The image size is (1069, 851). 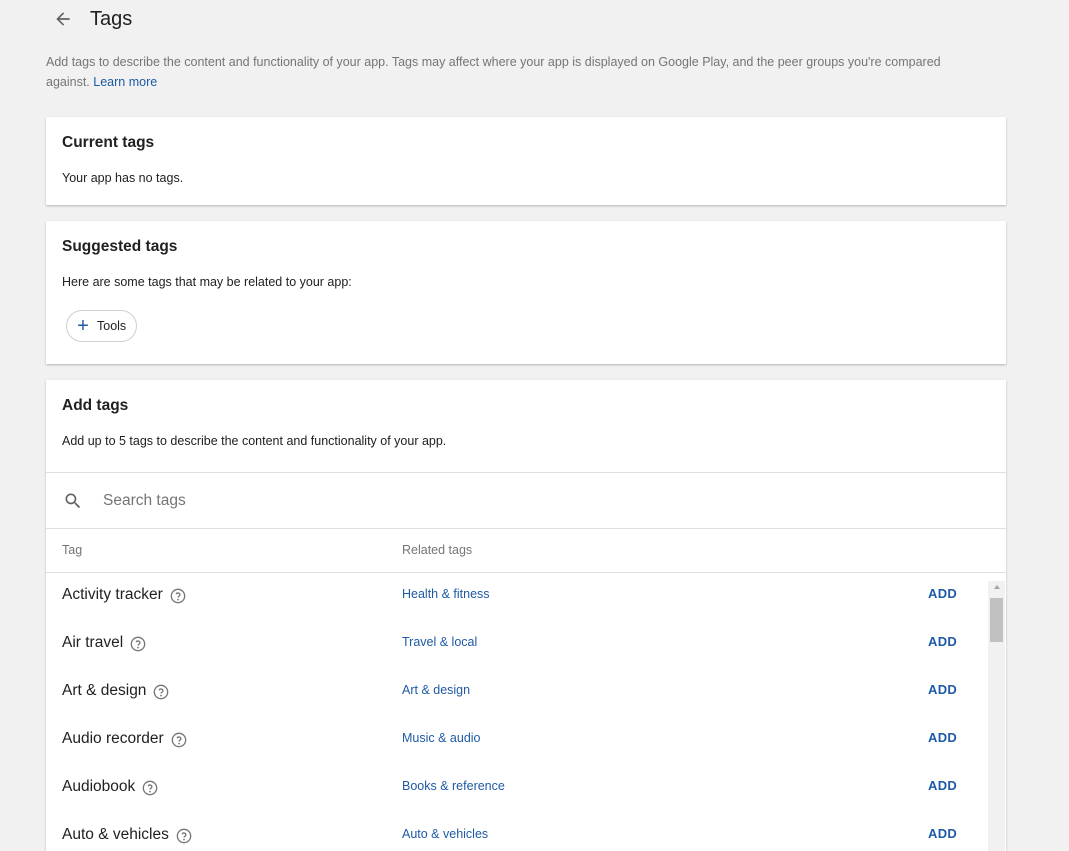 What do you see at coordinates (115, 834) in the screenshot?
I see `tag-name-text: Auto & vehicles` at bounding box center [115, 834].